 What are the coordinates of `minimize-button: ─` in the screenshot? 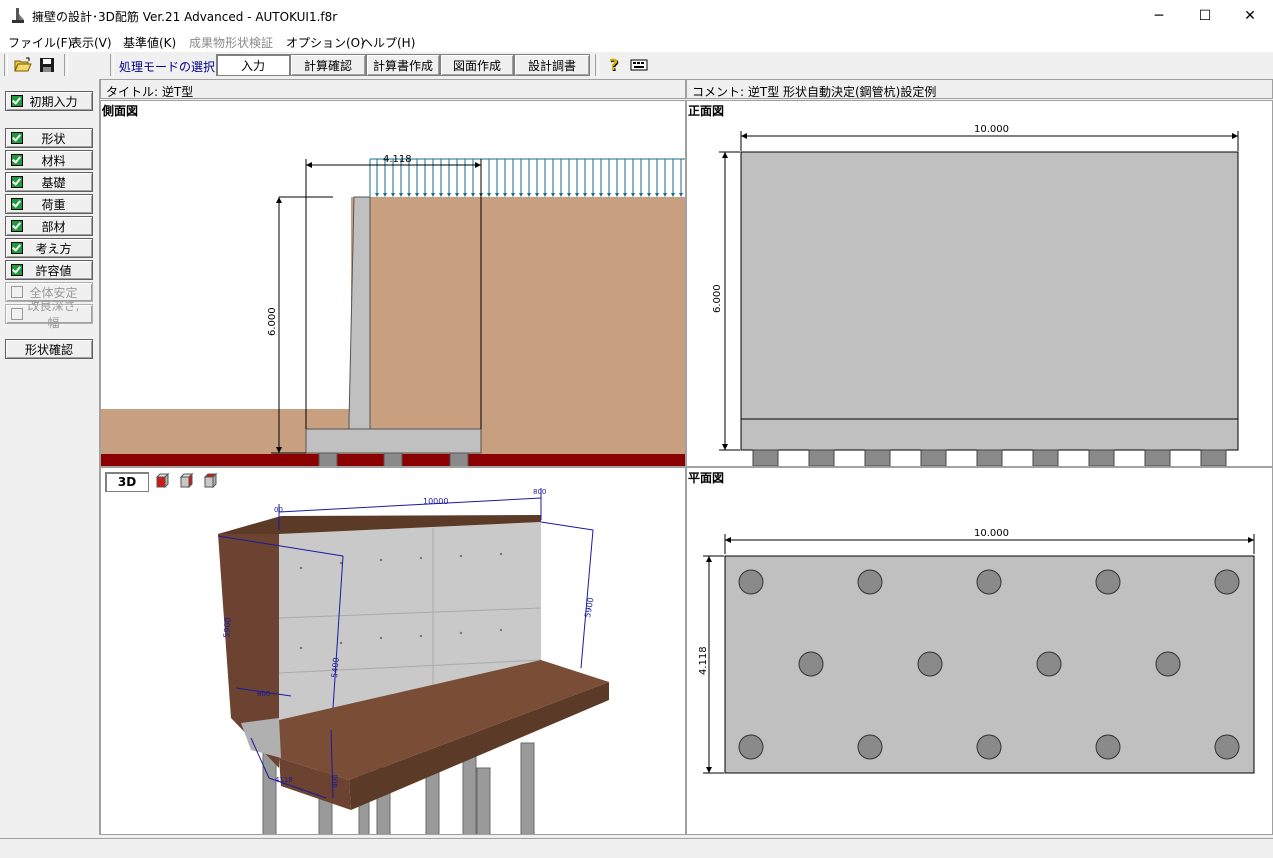 It's located at (1159, 15).